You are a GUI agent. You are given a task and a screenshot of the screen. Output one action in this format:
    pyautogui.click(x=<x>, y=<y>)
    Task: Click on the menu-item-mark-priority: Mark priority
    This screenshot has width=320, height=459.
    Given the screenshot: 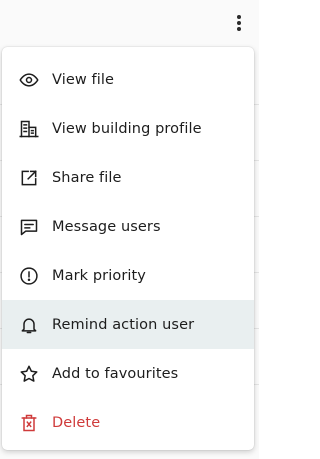 What is the action you would take?
    pyautogui.click(x=128, y=275)
    